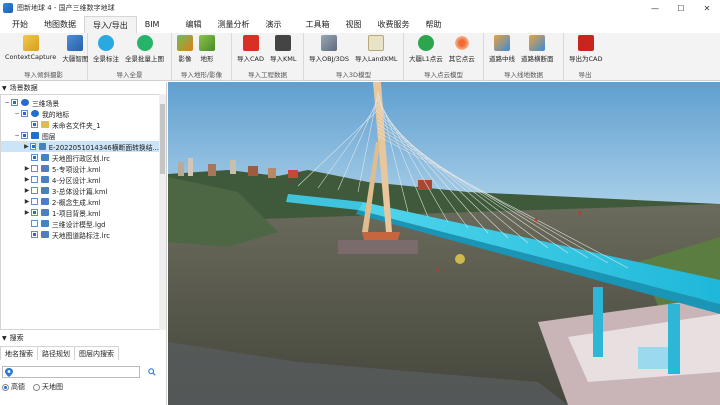  What do you see at coordinates (460, 259) in the screenshot?
I see `cursor-marker` at bounding box center [460, 259].